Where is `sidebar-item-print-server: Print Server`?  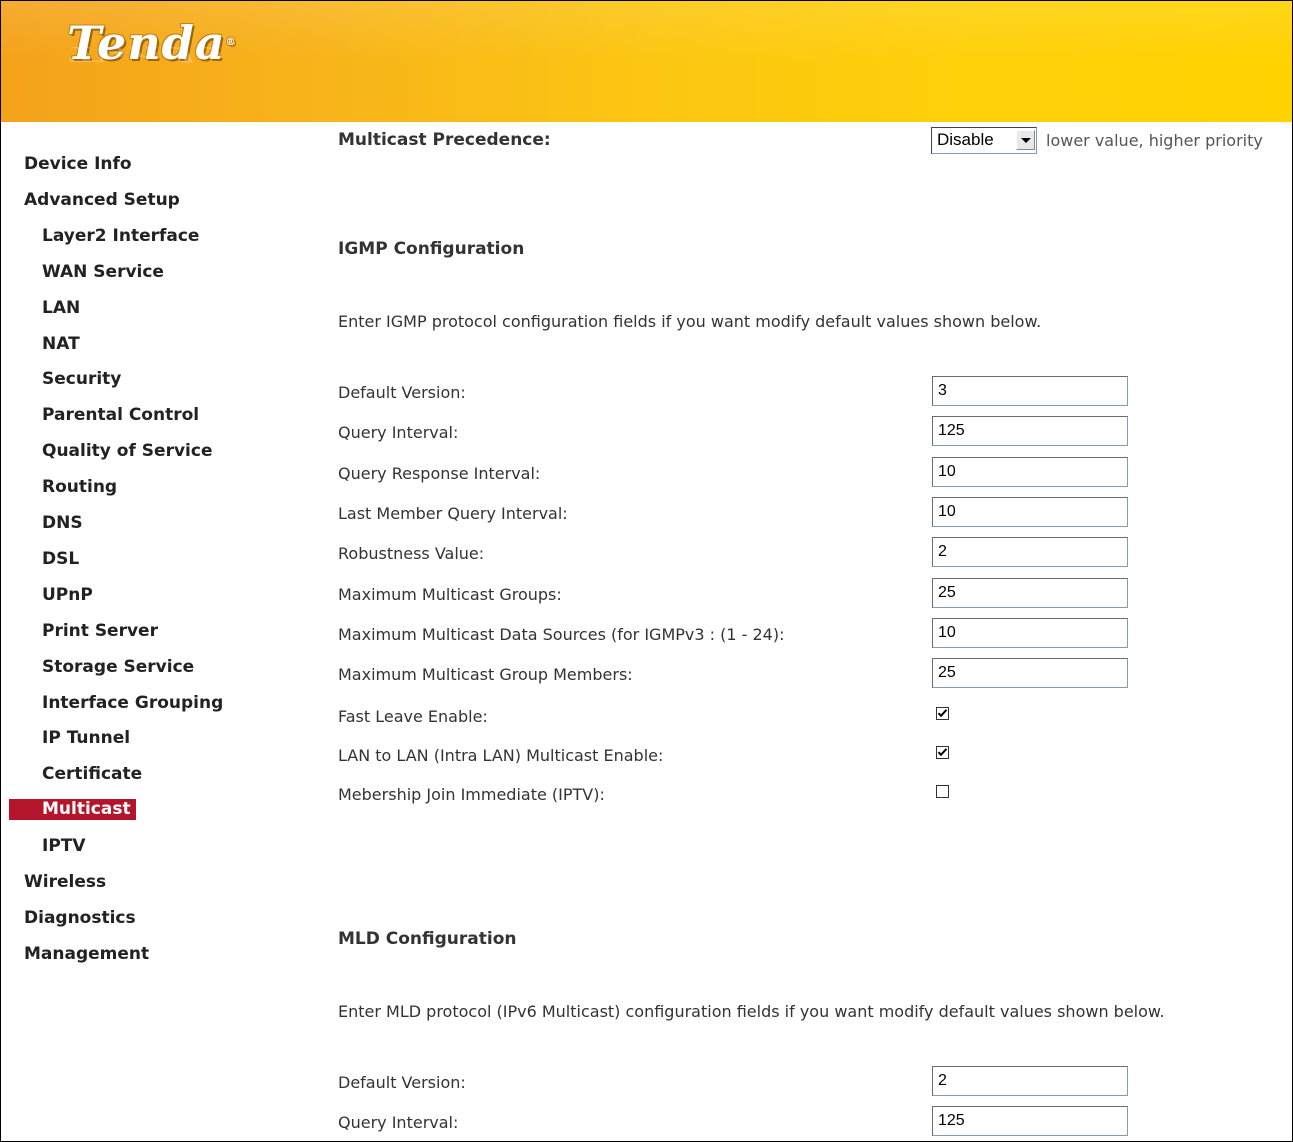 sidebar-item-print-server: Print Server is located at coordinates (100, 631).